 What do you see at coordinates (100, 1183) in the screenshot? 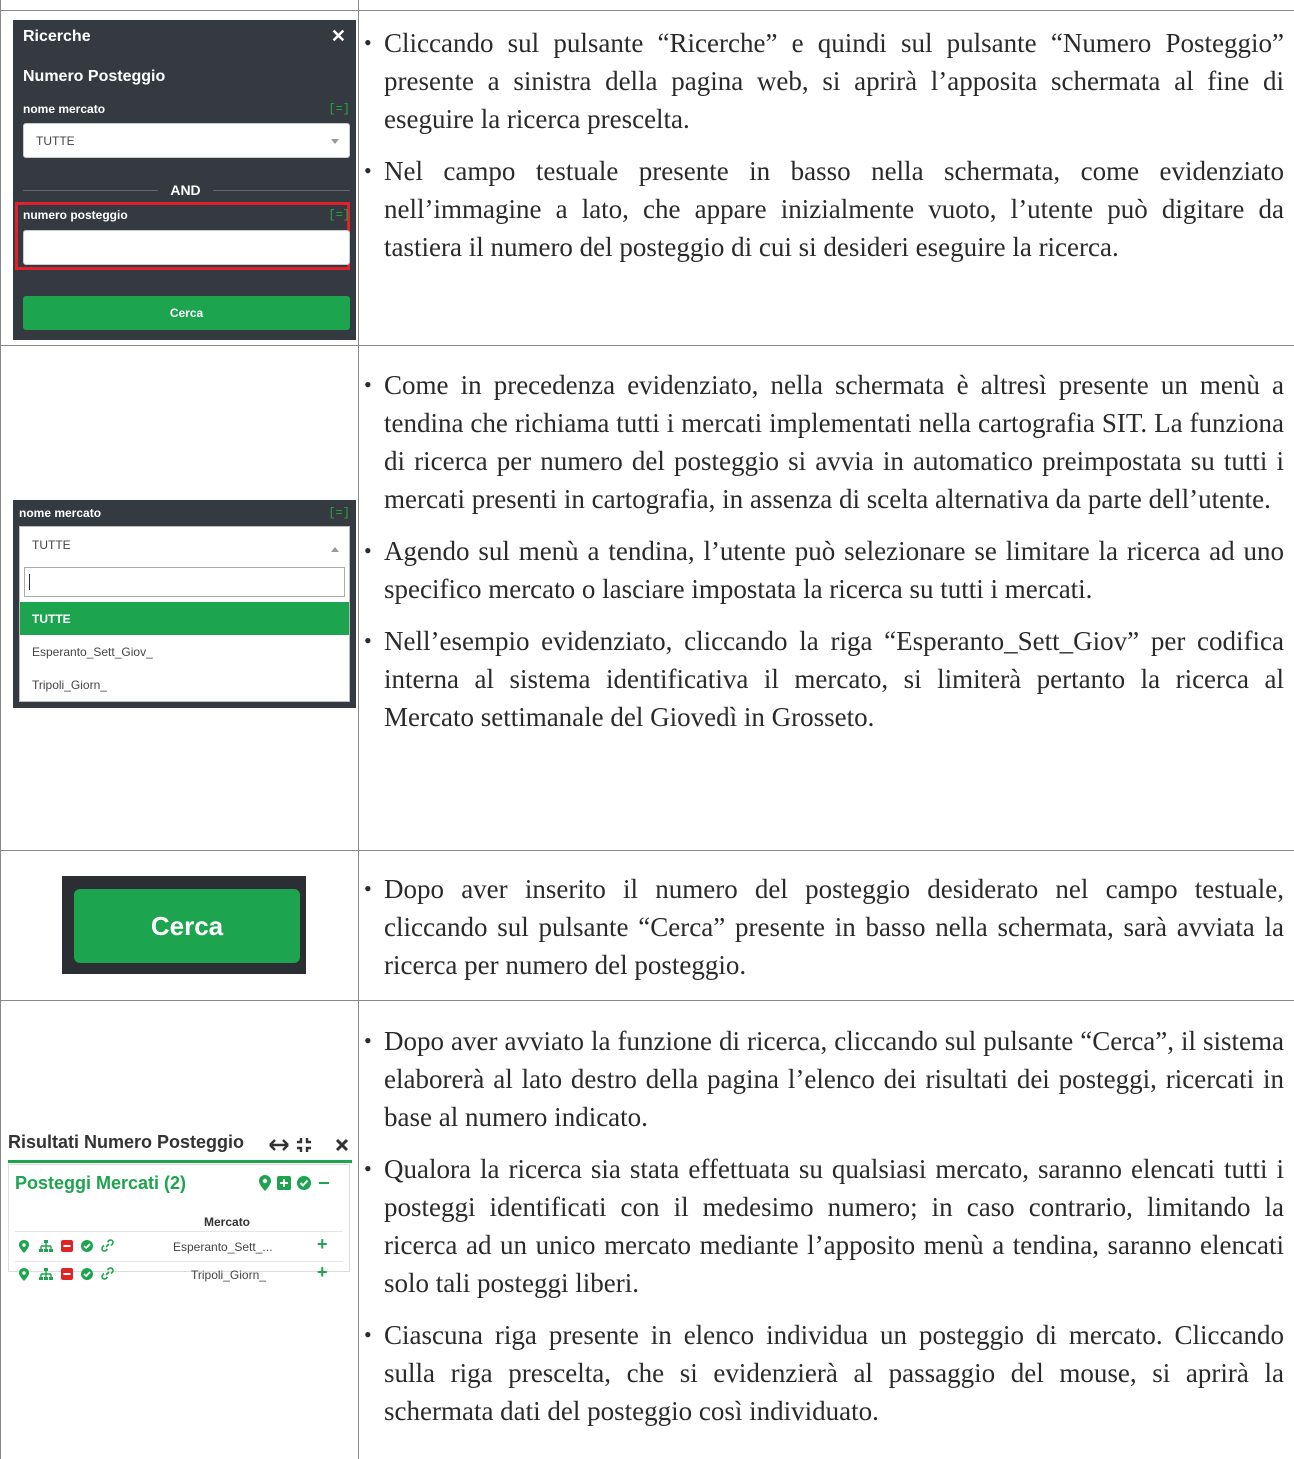
I see `group-title: Posteggi Mercati (2)` at bounding box center [100, 1183].